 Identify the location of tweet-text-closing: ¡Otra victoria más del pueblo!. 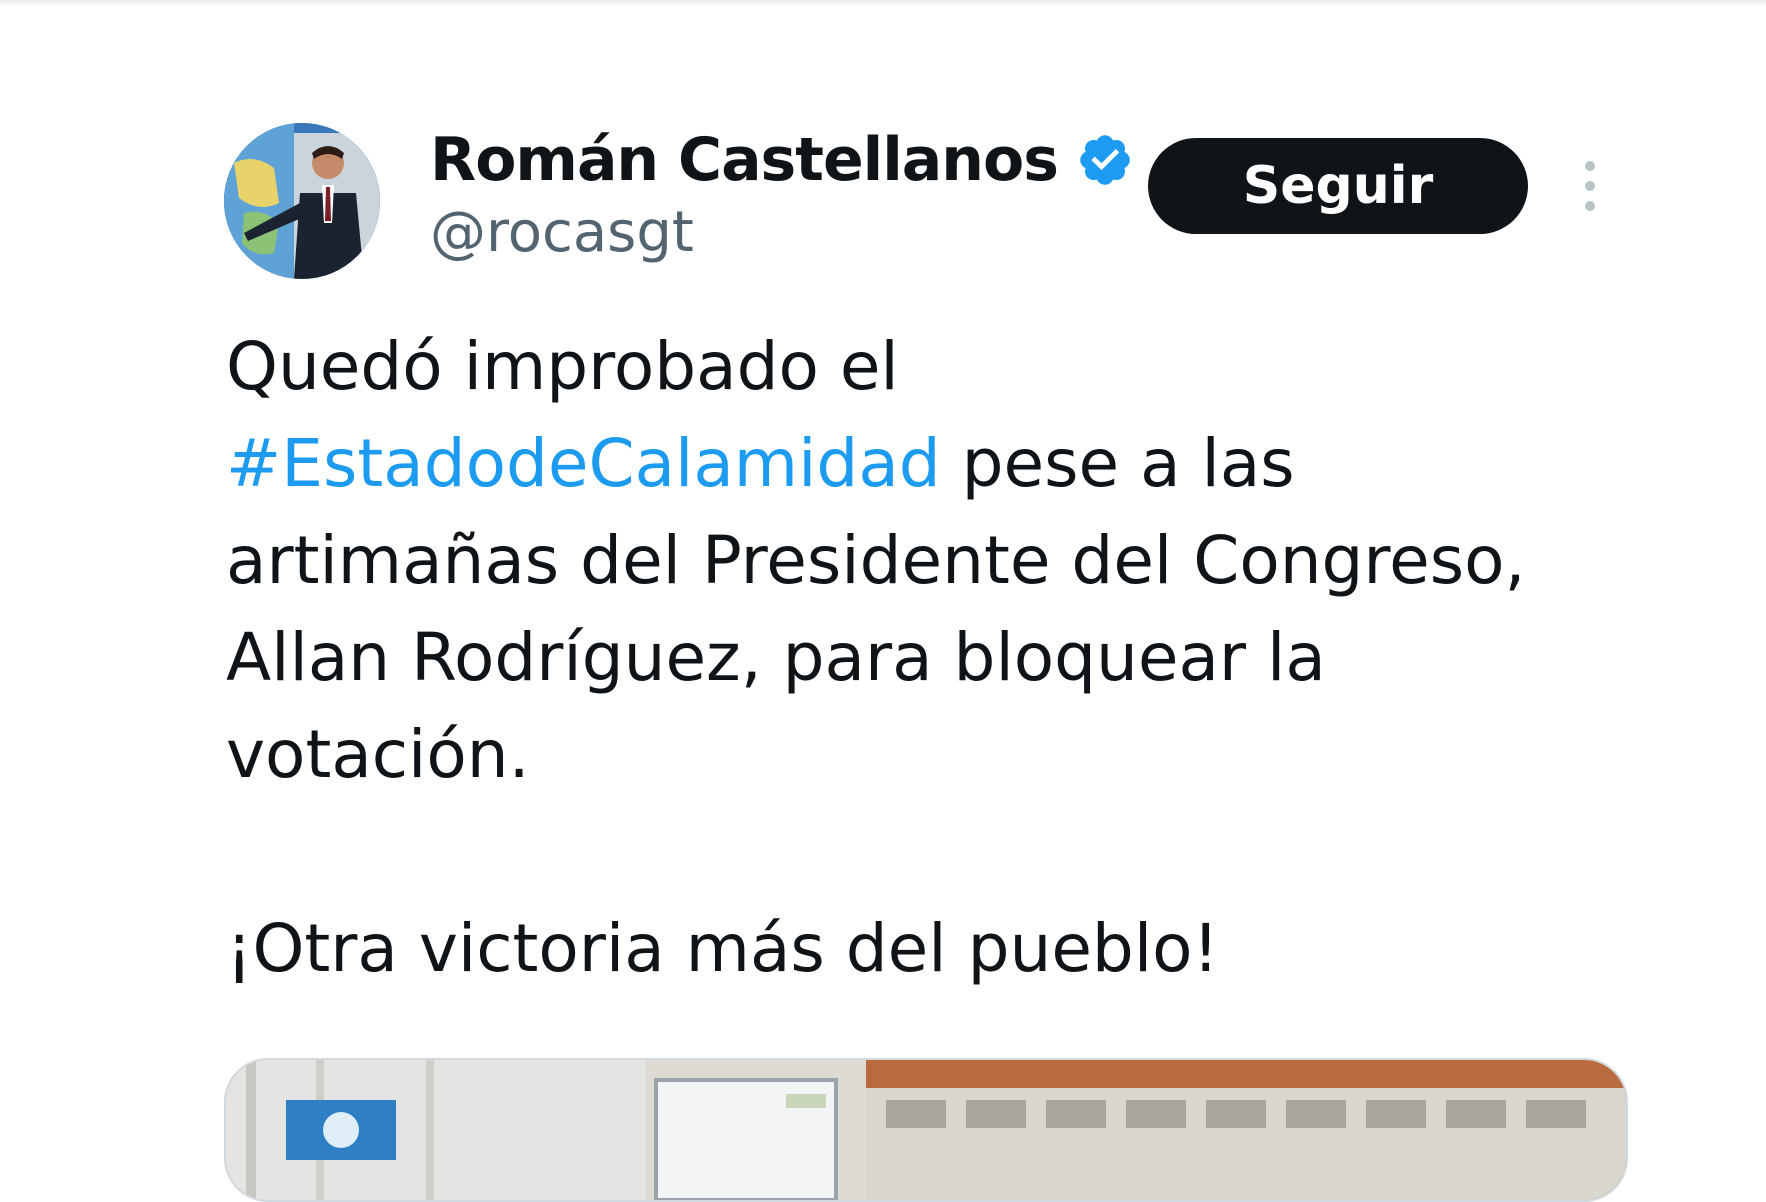
(722, 948).